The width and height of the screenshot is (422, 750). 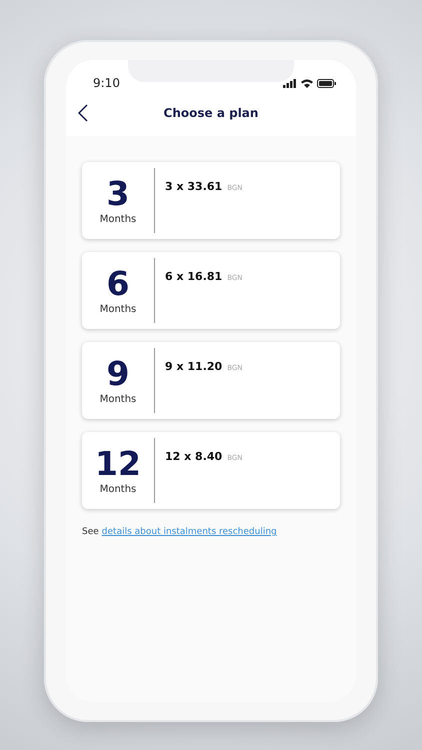 I want to click on plan-instalment-amount: 12 x 8.40, so click(x=193, y=456).